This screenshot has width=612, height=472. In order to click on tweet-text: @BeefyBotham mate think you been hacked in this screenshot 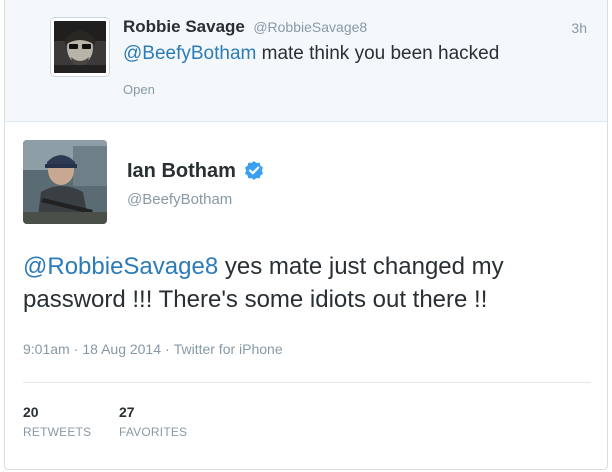, I will do `click(311, 54)`.